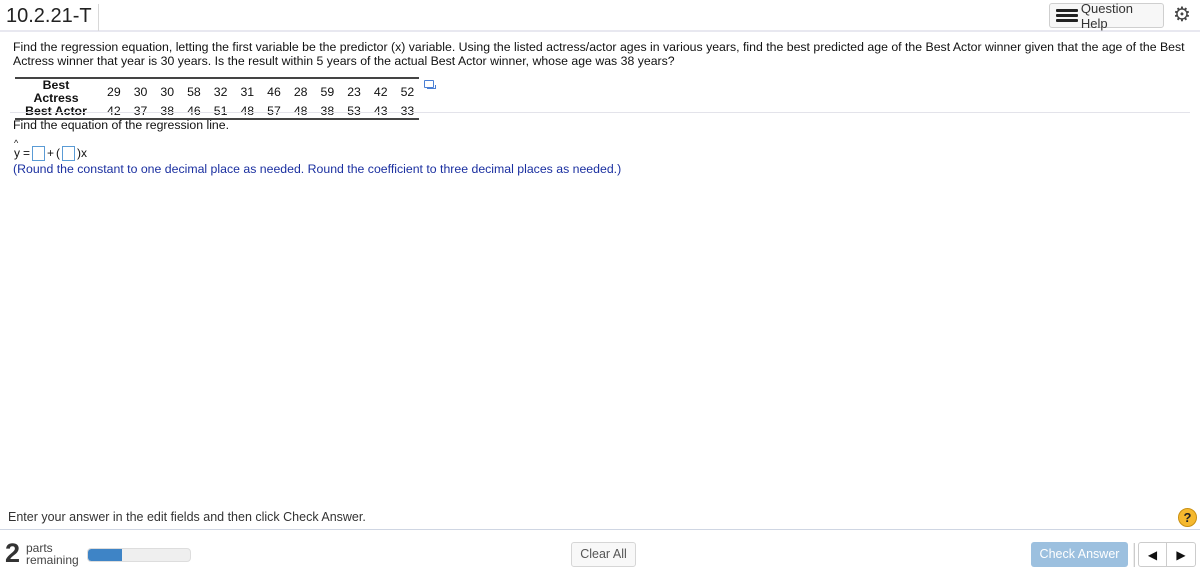 The height and width of the screenshot is (580, 1200). I want to click on table-cell: 42, so click(380, 91).